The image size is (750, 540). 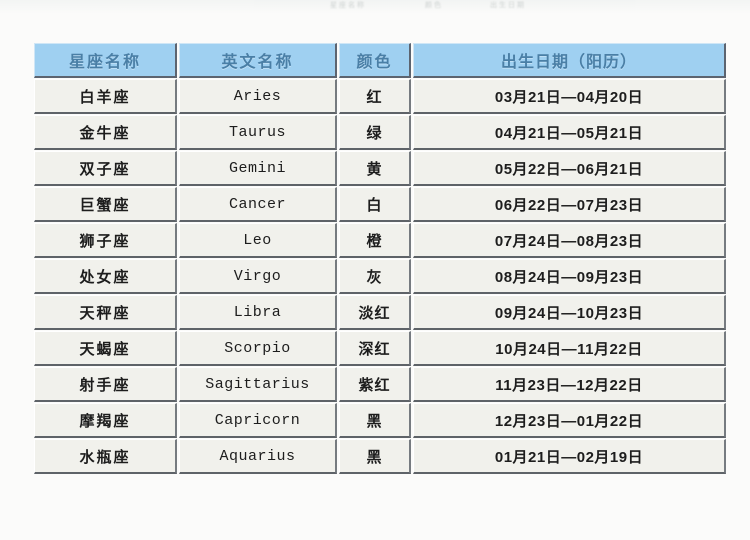 I want to click on cell-birthdate: 01月21日—02月19日, so click(x=569, y=456).